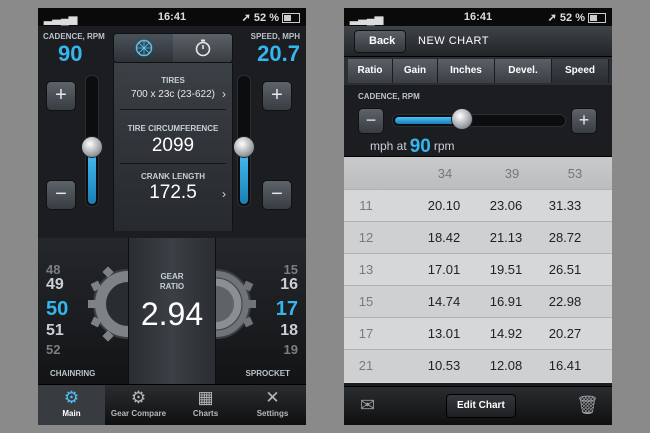 The height and width of the screenshot is (433, 650). What do you see at coordinates (420, 146) in the screenshot?
I see `rpm-value: 90` at bounding box center [420, 146].